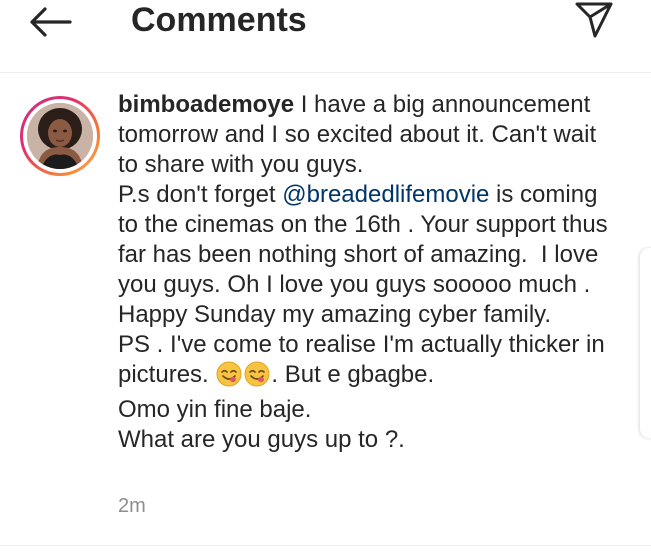 This screenshot has height=552, width=651. I want to click on arrow-left-icon, so click(51, 22).